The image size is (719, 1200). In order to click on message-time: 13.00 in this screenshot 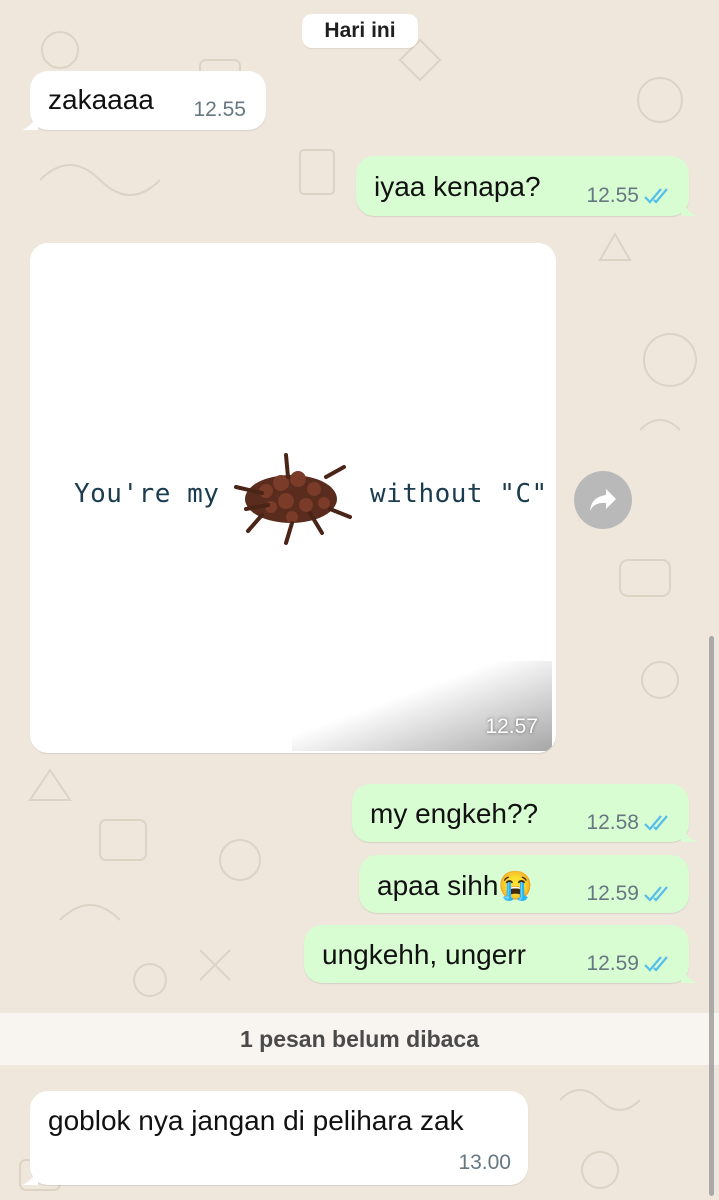, I will do `click(484, 1162)`.